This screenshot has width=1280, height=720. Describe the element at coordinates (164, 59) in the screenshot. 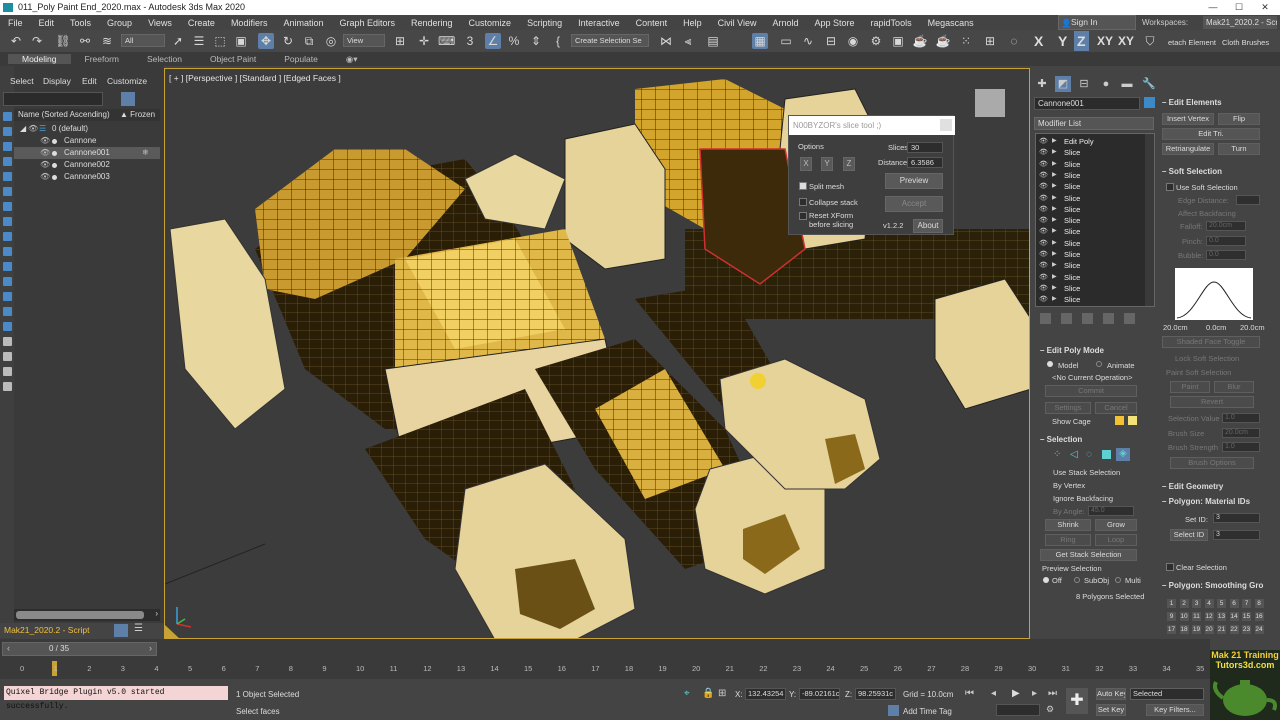

I see `tab-selection: Selection` at that location.